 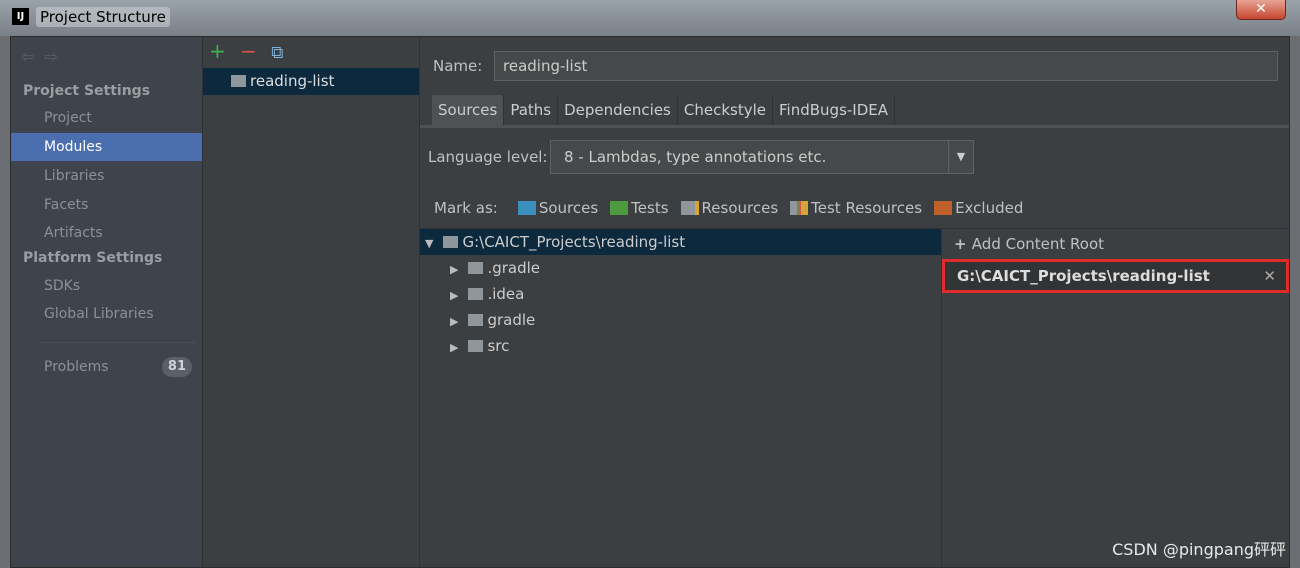 I want to click on sidebar-item-problems: Problems 81, so click(x=106, y=367).